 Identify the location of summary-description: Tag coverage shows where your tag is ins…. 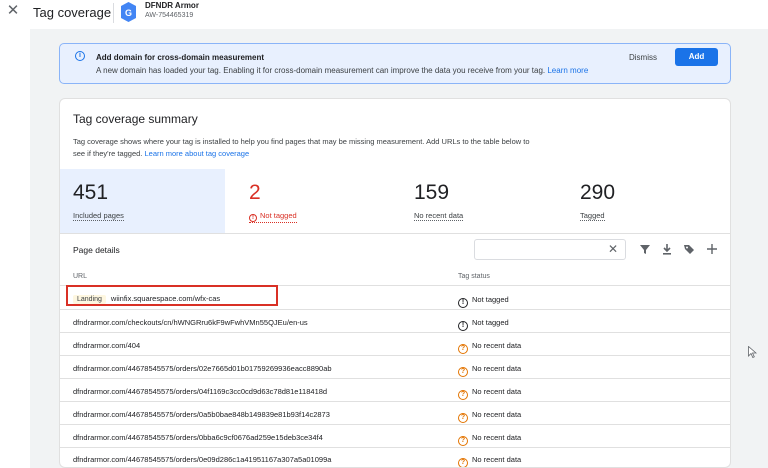
(333, 148).